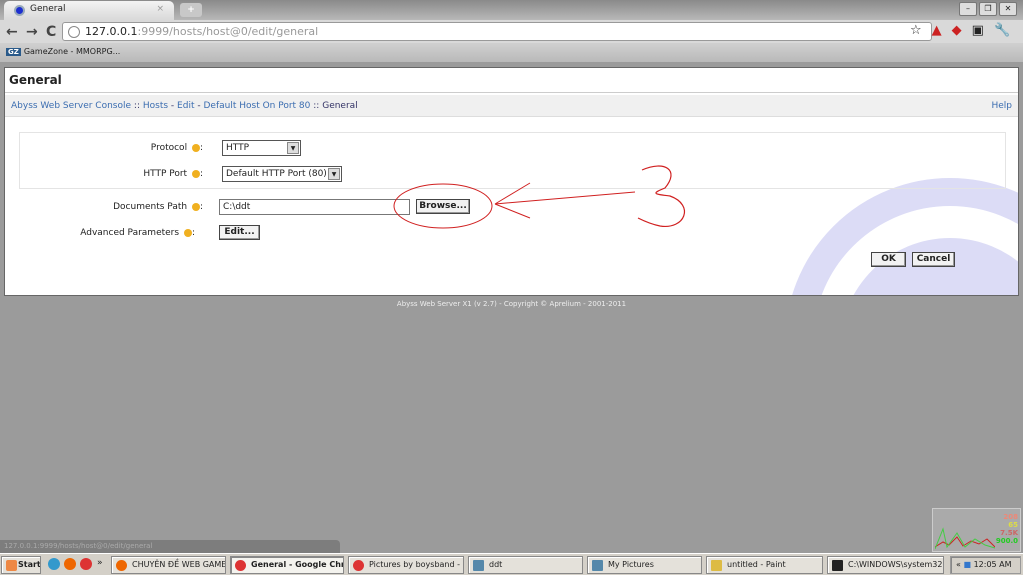  What do you see at coordinates (916, 30) in the screenshot?
I see `star-icon: ☆` at bounding box center [916, 30].